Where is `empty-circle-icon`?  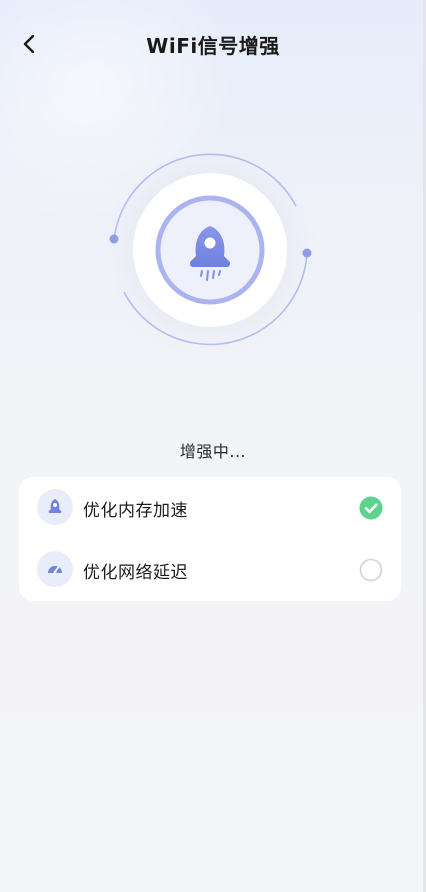 empty-circle-icon is located at coordinates (371, 570).